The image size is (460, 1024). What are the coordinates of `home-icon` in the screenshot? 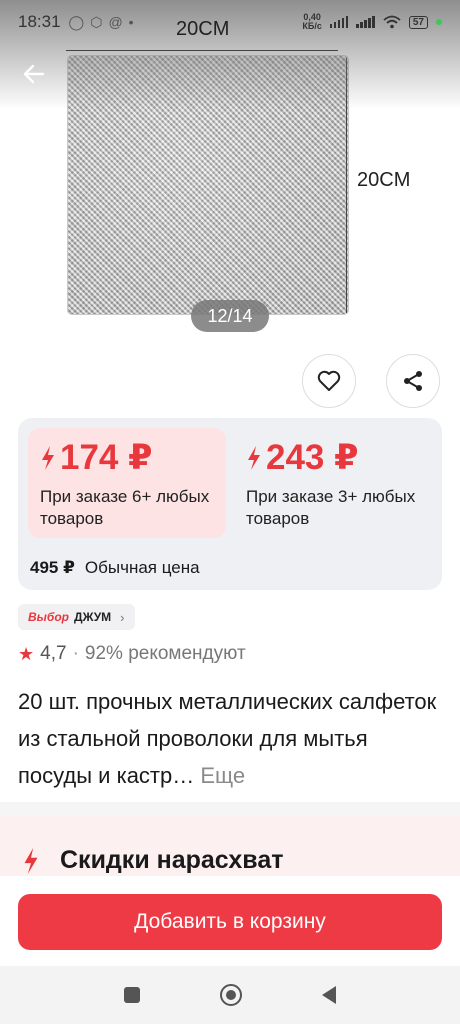 It's located at (231, 995).